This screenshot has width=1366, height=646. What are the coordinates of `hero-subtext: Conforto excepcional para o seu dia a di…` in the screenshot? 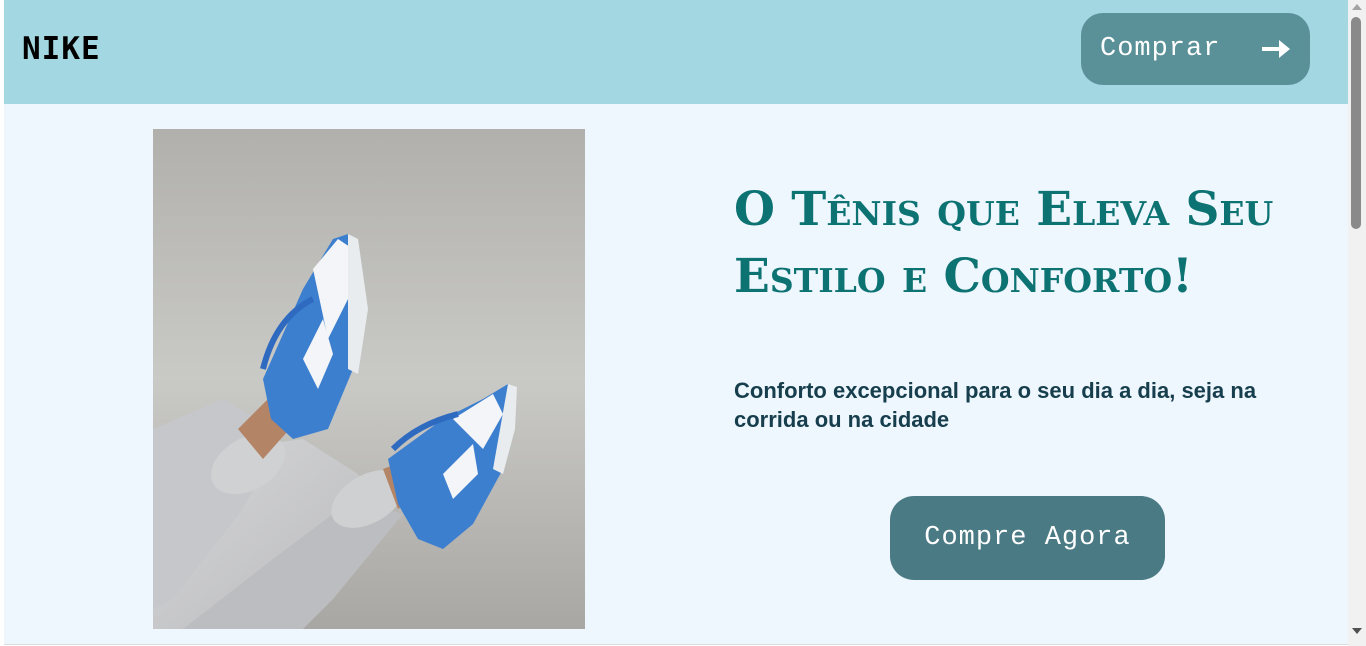 It's located at (995, 405).